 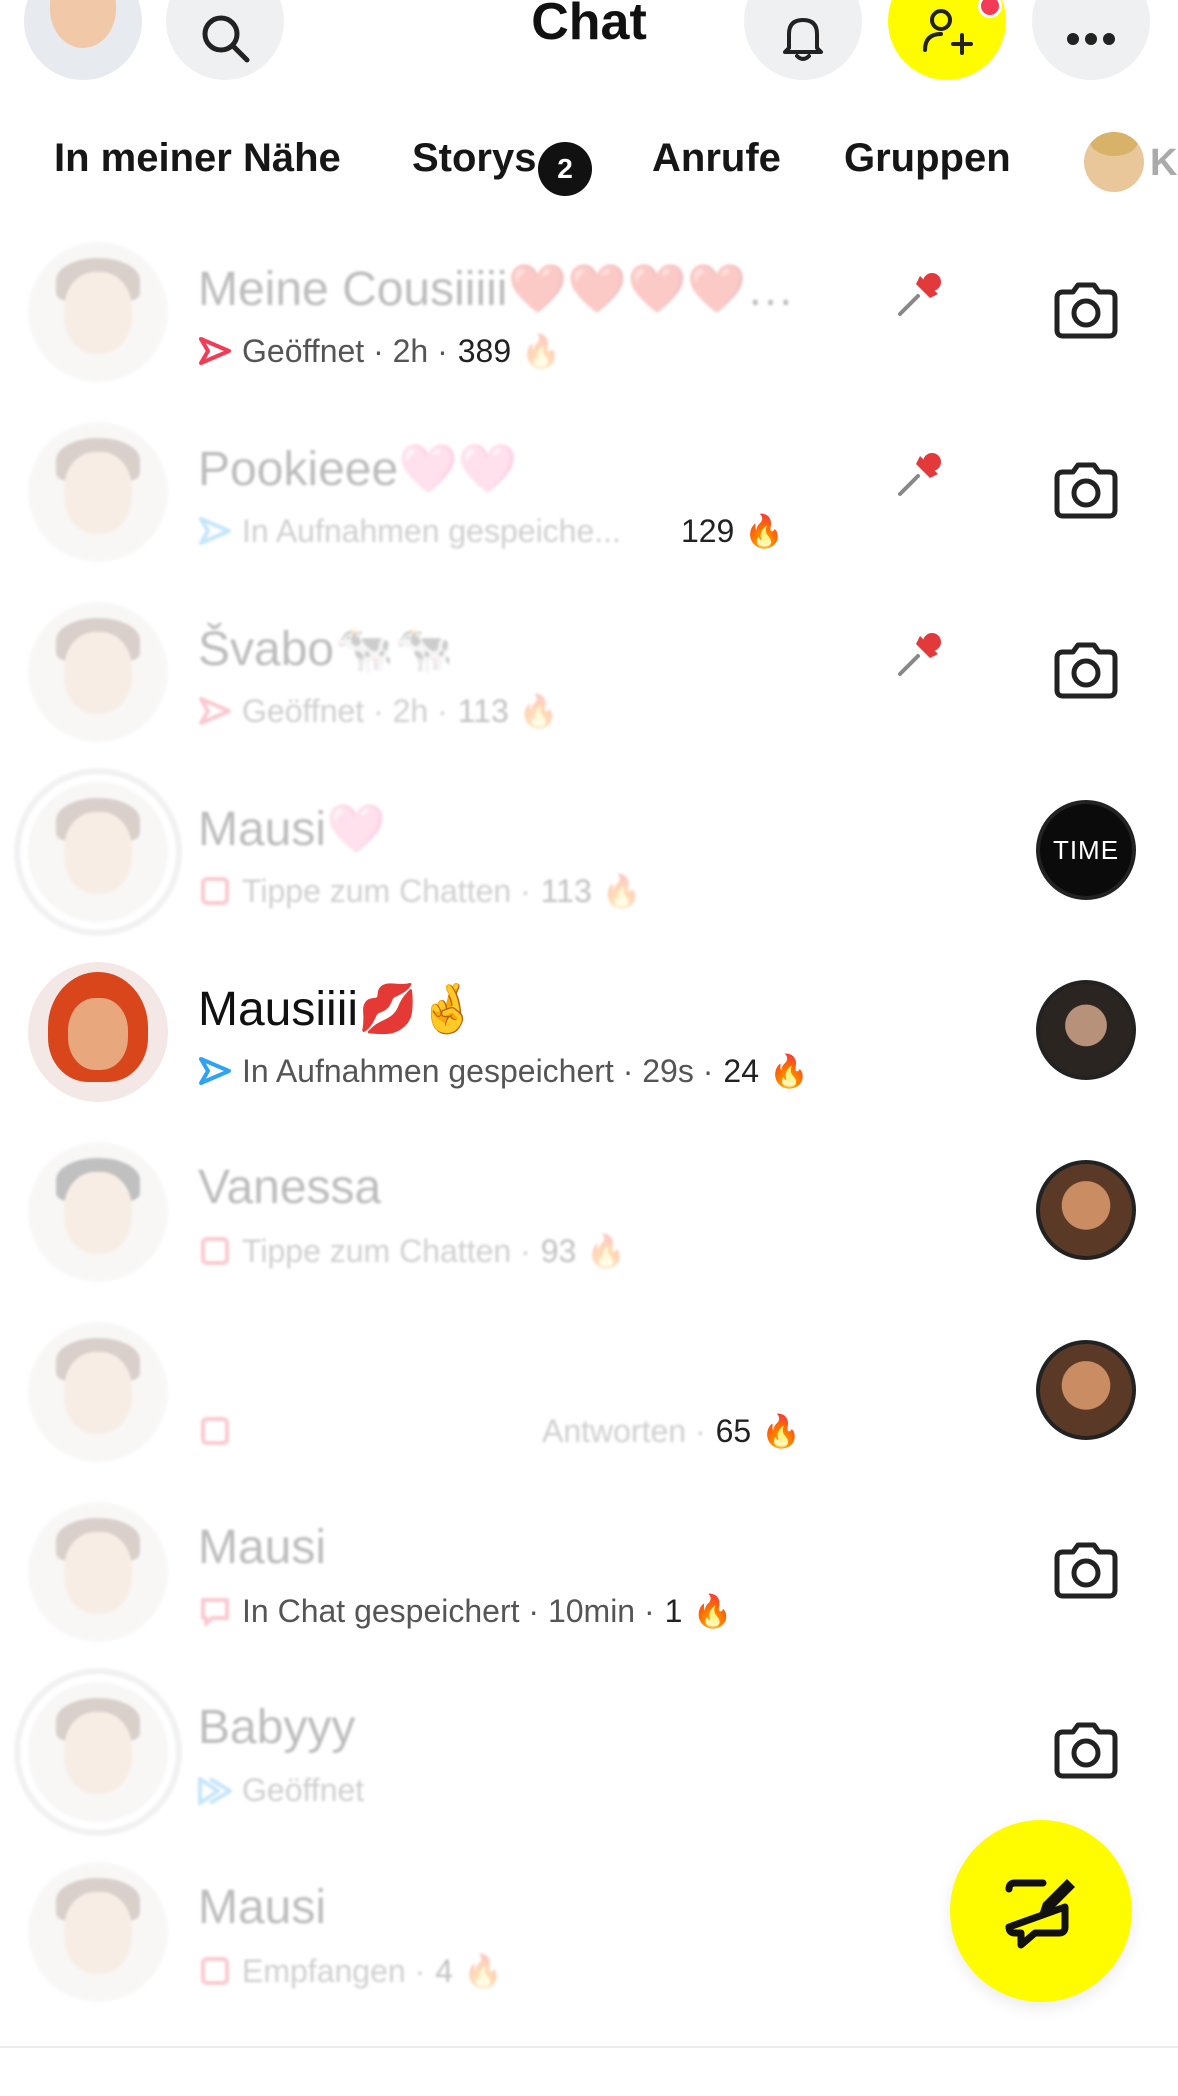 I want to click on sent-blue-double-icon, so click(x=215, y=1791).